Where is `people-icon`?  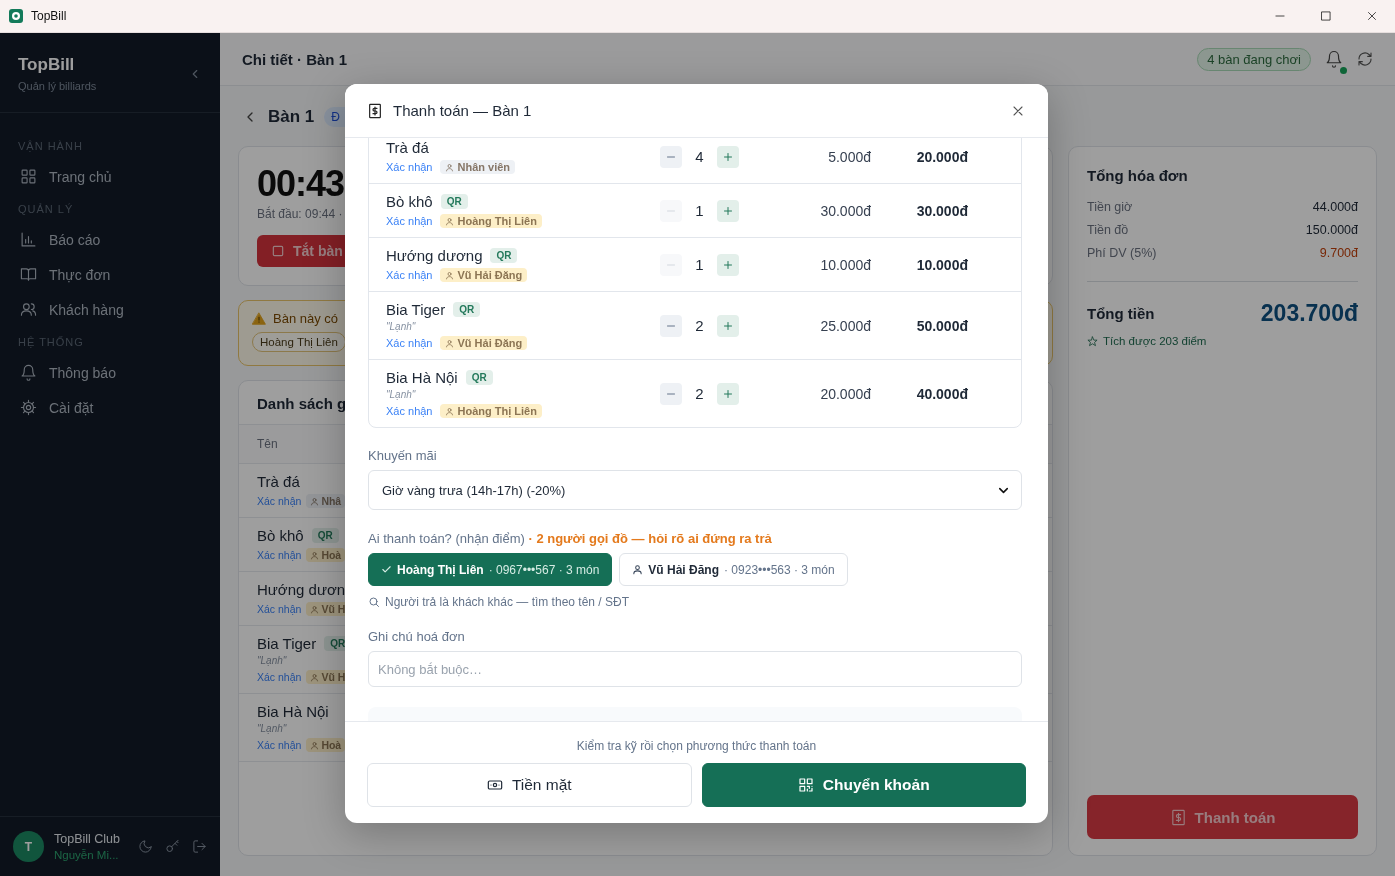
people-icon is located at coordinates (28, 309).